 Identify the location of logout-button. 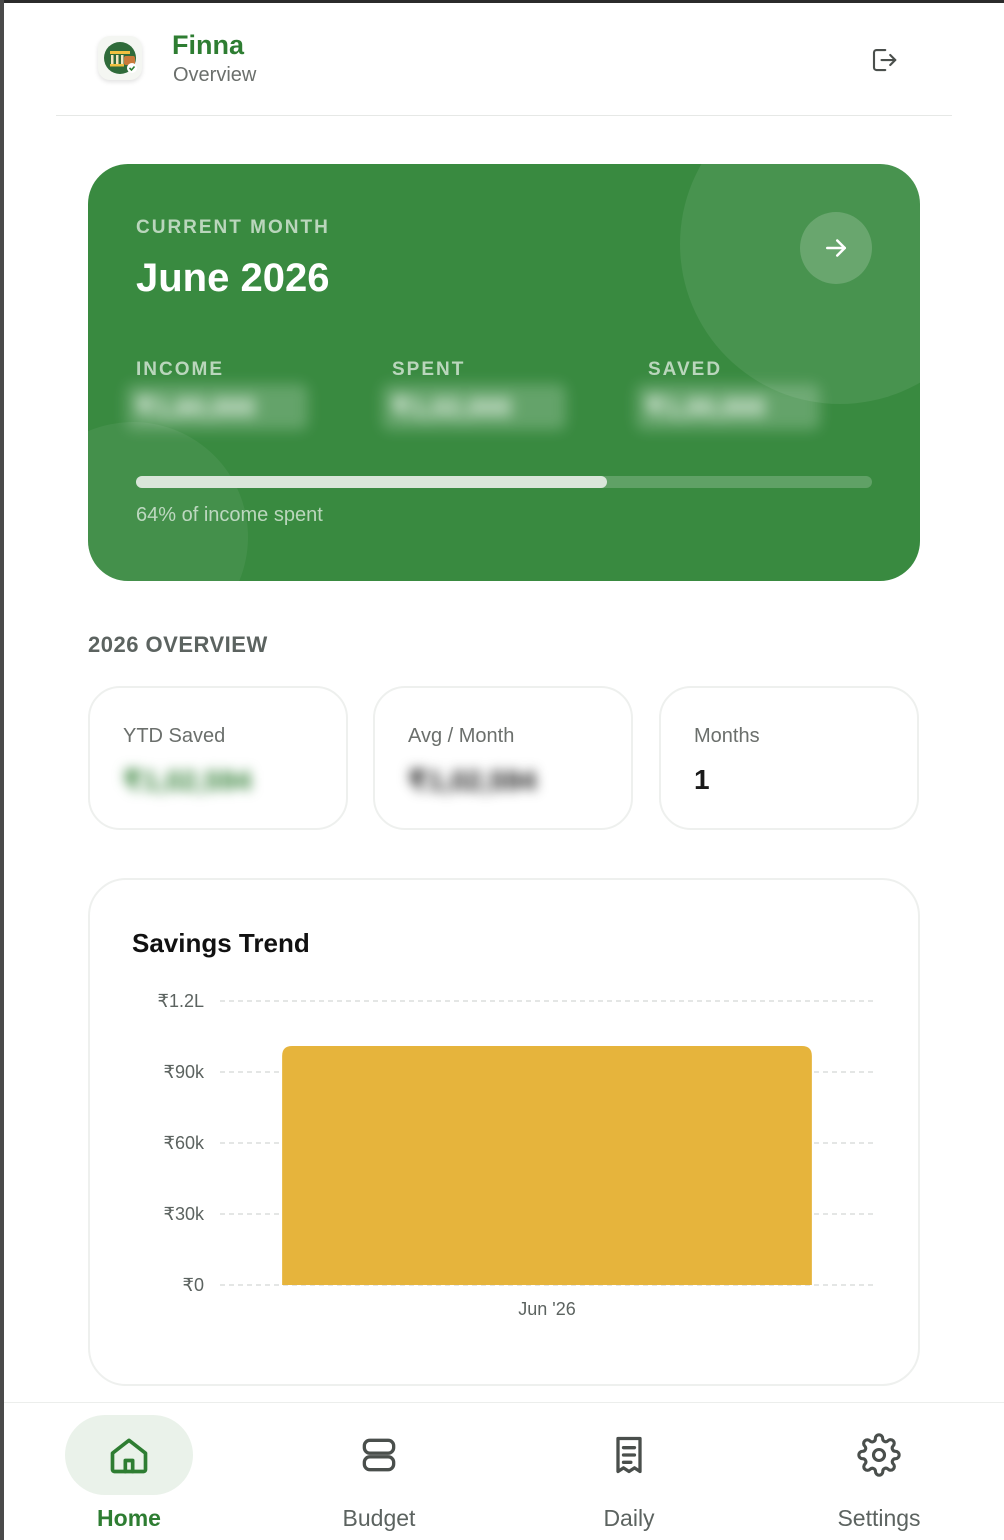
(884, 60).